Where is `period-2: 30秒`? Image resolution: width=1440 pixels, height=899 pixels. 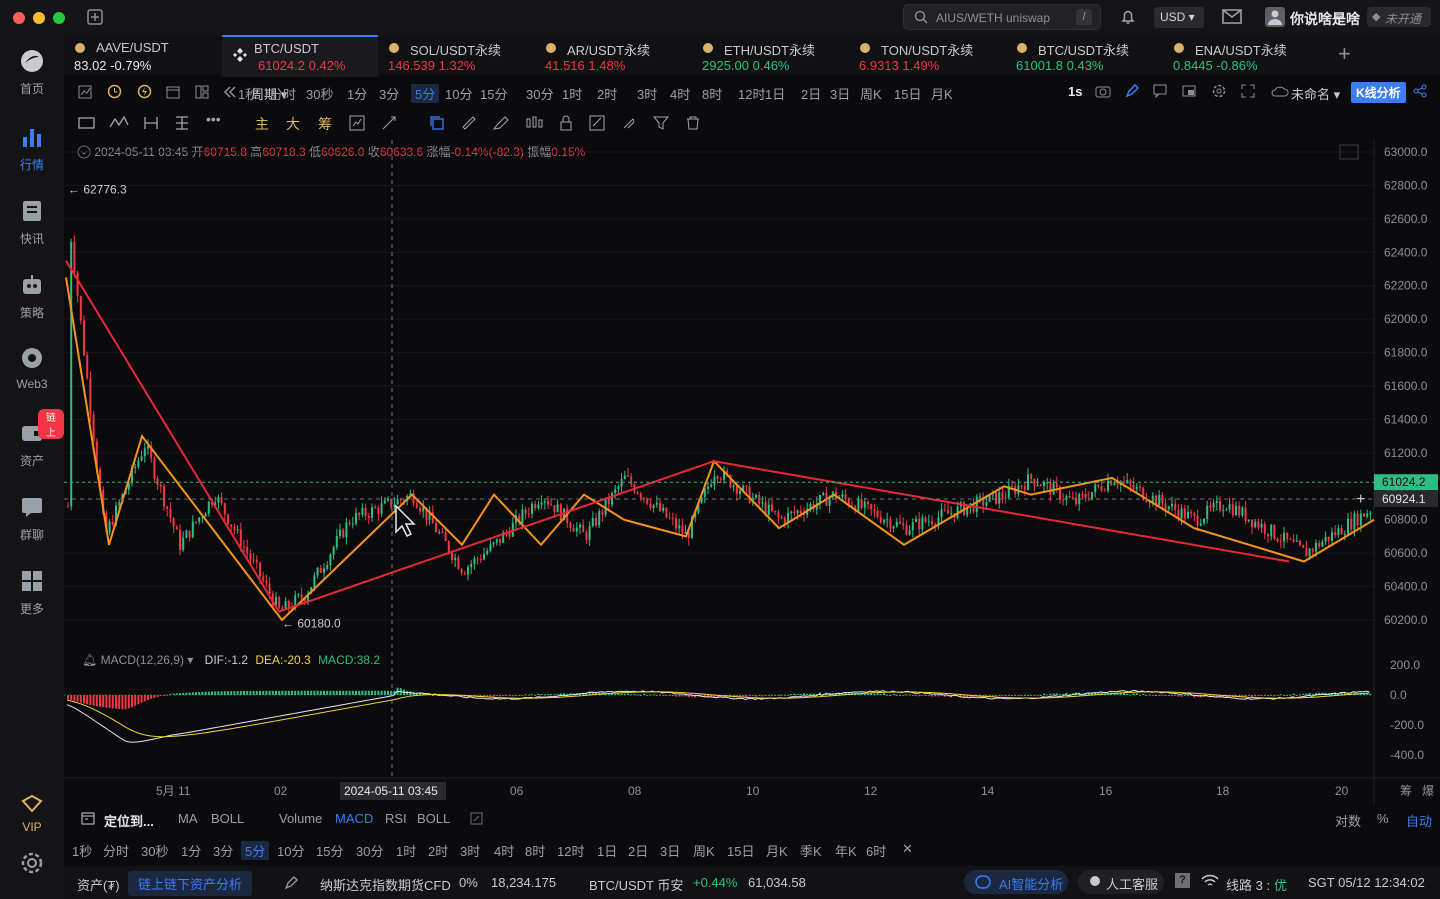 period-2: 30秒 is located at coordinates (319, 93).